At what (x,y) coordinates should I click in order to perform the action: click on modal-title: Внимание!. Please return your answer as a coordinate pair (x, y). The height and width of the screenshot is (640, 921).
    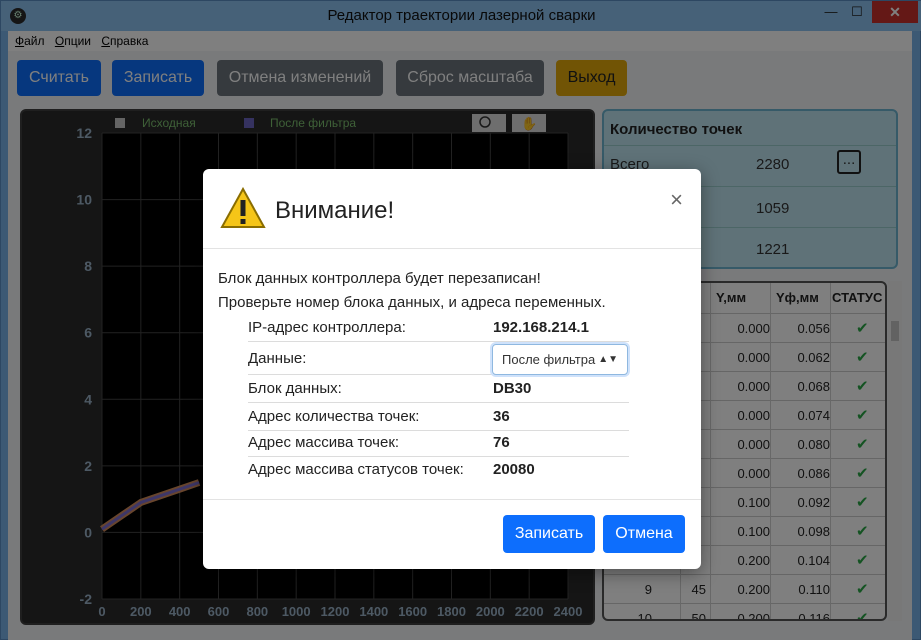
    Looking at the image, I should click on (335, 210).